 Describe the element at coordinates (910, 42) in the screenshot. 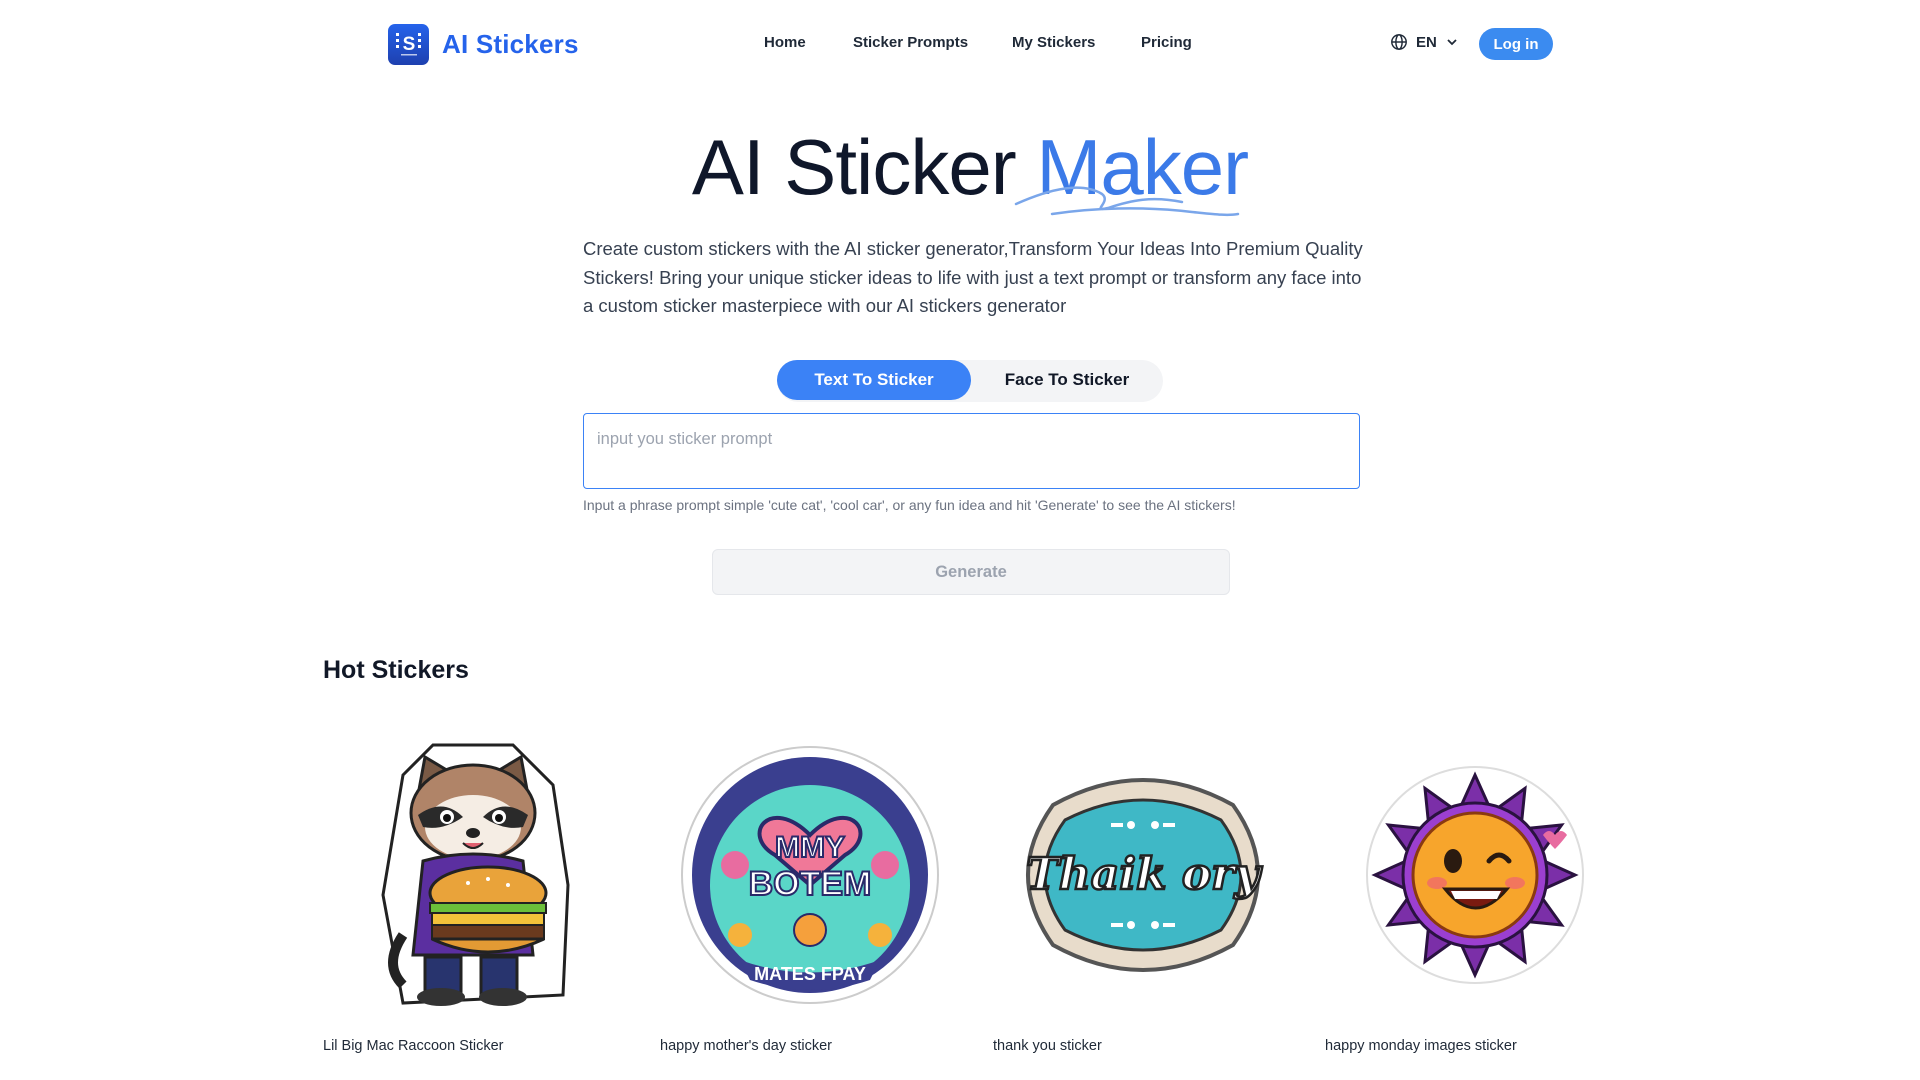

I see `nav-sticker-prompts: Sticker Prompts` at that location.